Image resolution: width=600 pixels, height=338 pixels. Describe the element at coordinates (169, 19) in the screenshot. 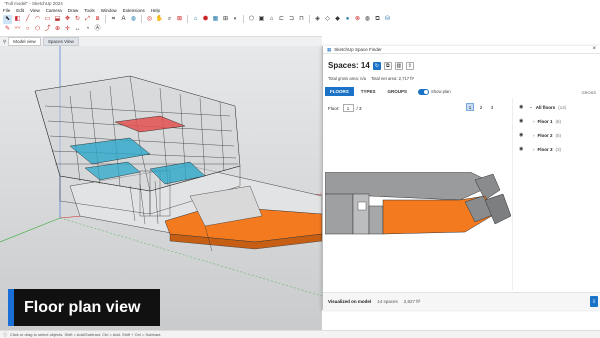

I see `zoom-icon: ⌕` at that location.